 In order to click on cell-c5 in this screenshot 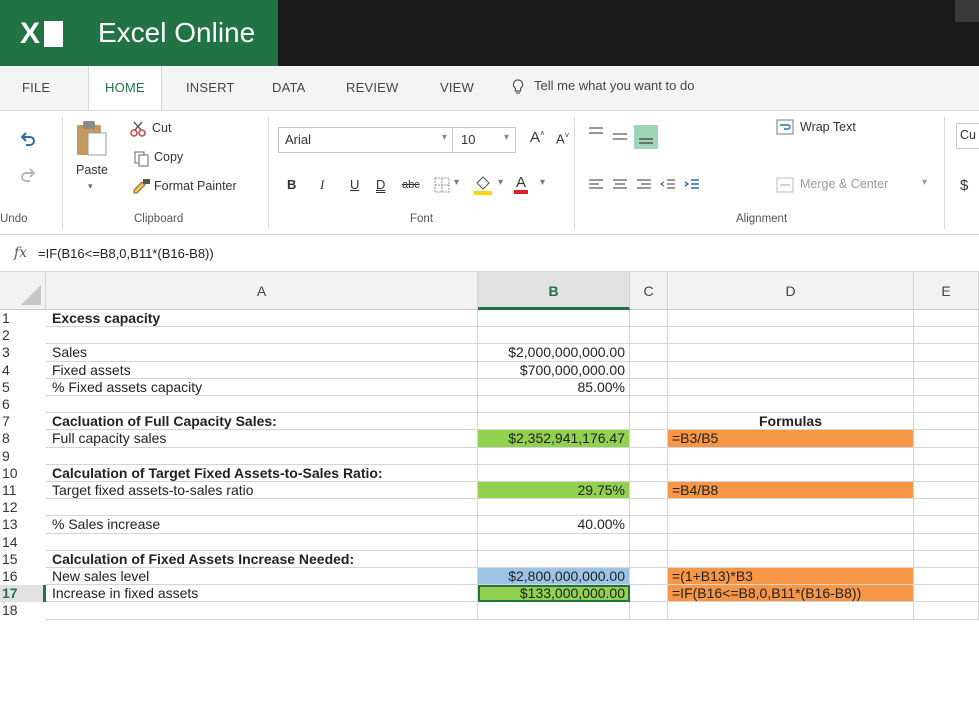, I will do `click(649, 387)`.